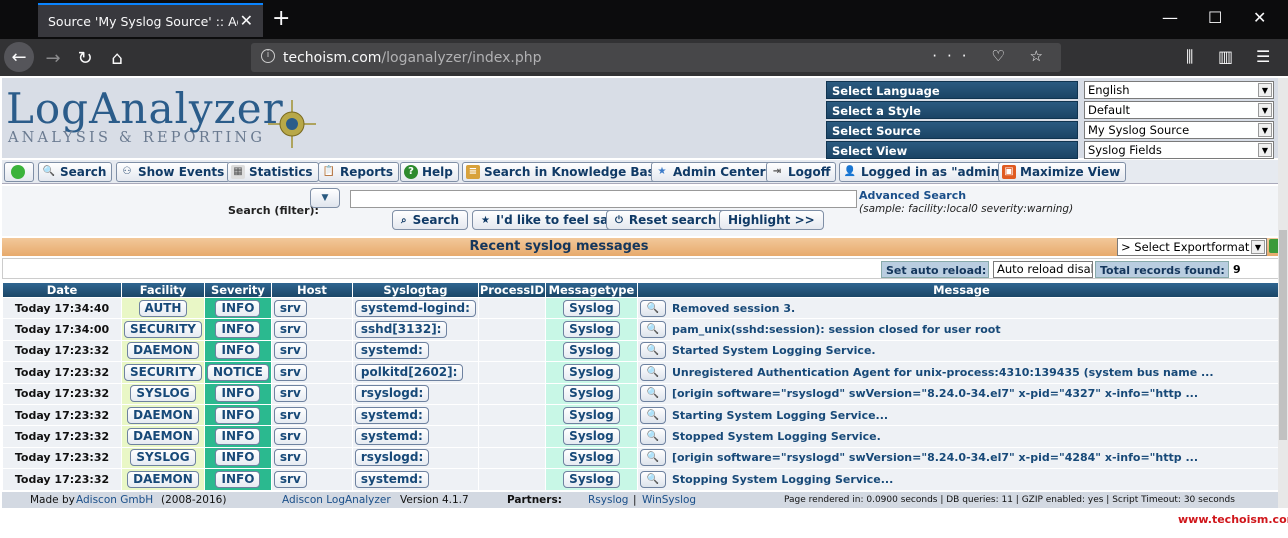  I want to click on message-link: Removed session 3., so click(733, 308).